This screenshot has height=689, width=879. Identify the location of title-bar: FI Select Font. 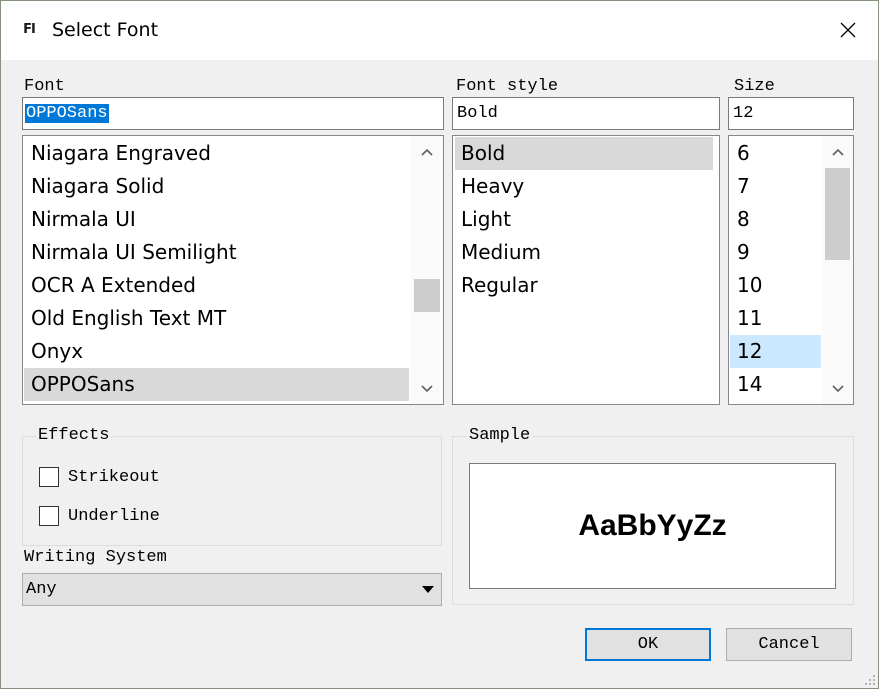
(439, 30).